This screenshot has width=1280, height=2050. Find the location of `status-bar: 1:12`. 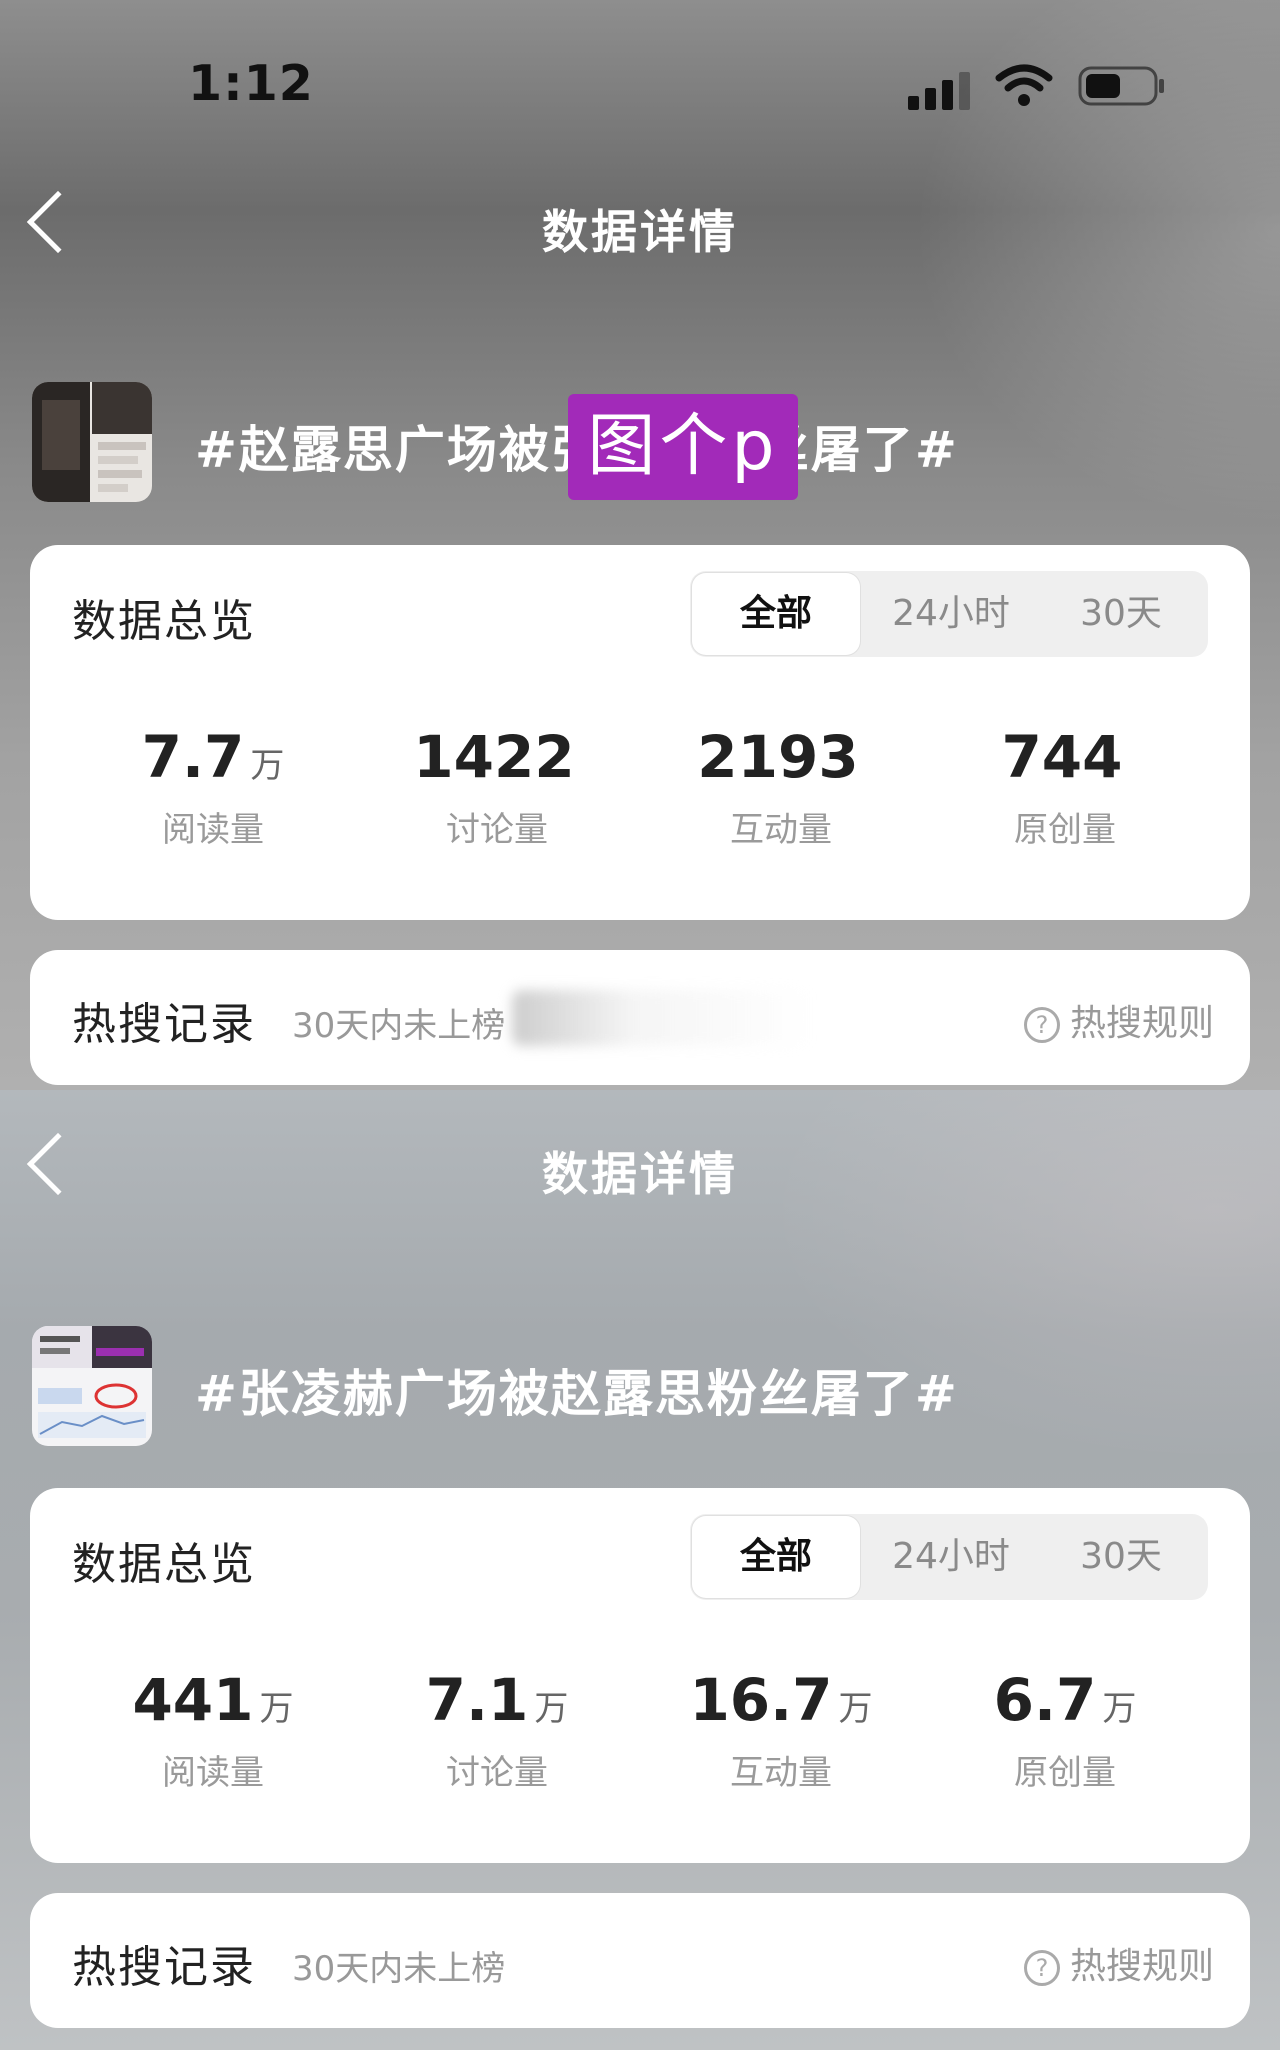

status-bar: 1:12 is located at coordinates (640, 75).